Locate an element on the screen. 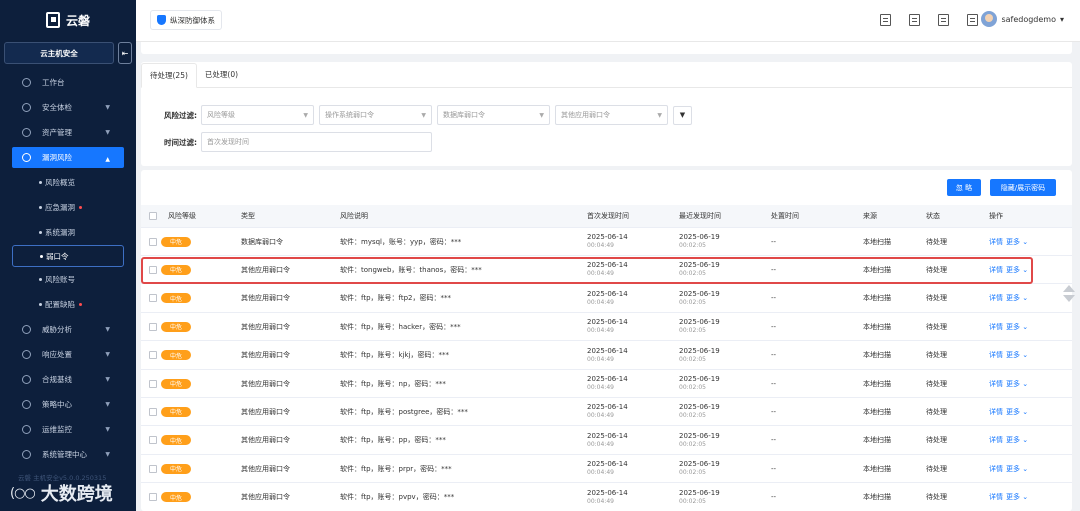 Image resolution: width=1080 pixels, height=511 pixels. type-cell: 其他应用弱口令 is located at coordinates (265, 411).